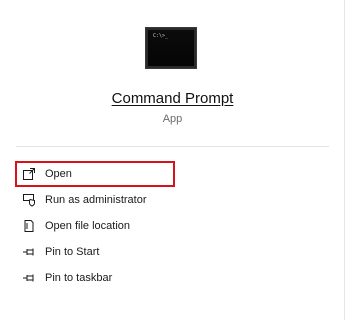 Image resolution: width=345 pixels, height=320 pixels. I want to click on app-title-text: Command Prompt, so click(173, 98).